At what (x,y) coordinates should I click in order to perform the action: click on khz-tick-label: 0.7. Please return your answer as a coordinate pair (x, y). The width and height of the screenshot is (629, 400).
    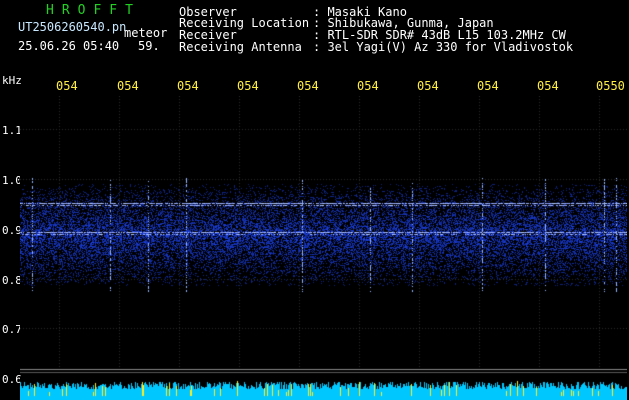
    Looking at the image, I should click on (12, 329).